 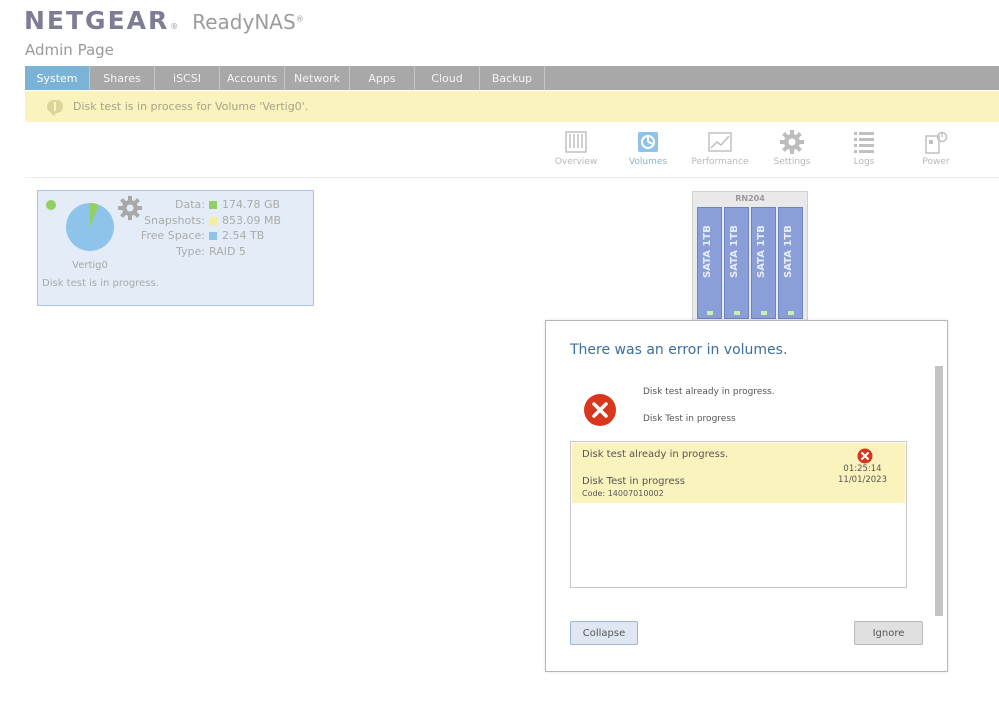 I want to click on subtab-performance-label: Performance, so click(x=720, y=162).